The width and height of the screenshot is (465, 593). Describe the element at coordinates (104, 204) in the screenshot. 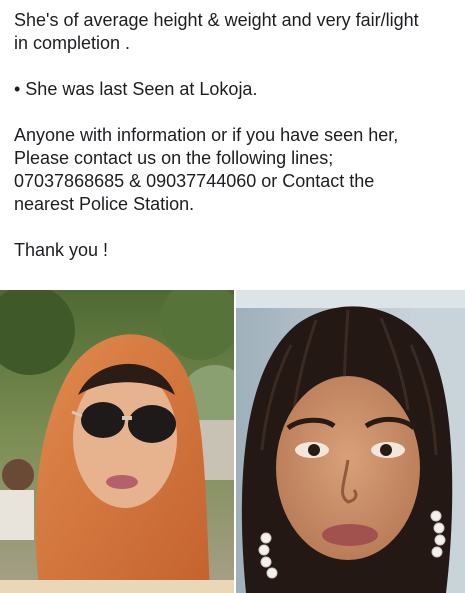

I see `post-text-line: nearest Police Station.` at that location.